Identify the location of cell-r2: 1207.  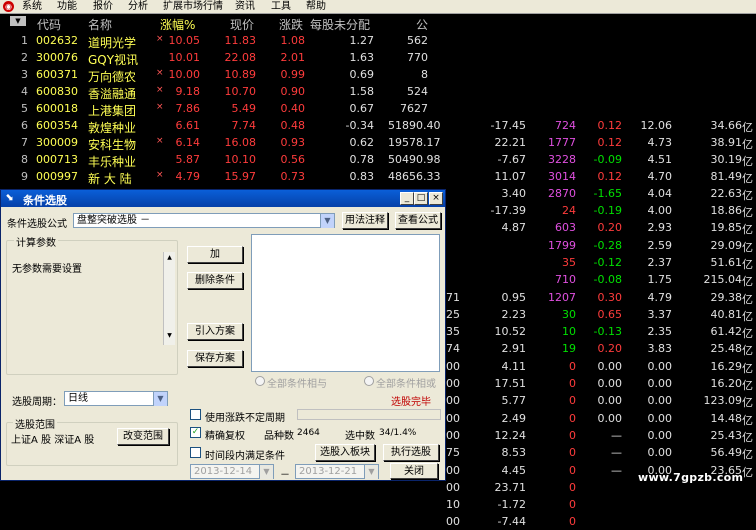
(562, 297).